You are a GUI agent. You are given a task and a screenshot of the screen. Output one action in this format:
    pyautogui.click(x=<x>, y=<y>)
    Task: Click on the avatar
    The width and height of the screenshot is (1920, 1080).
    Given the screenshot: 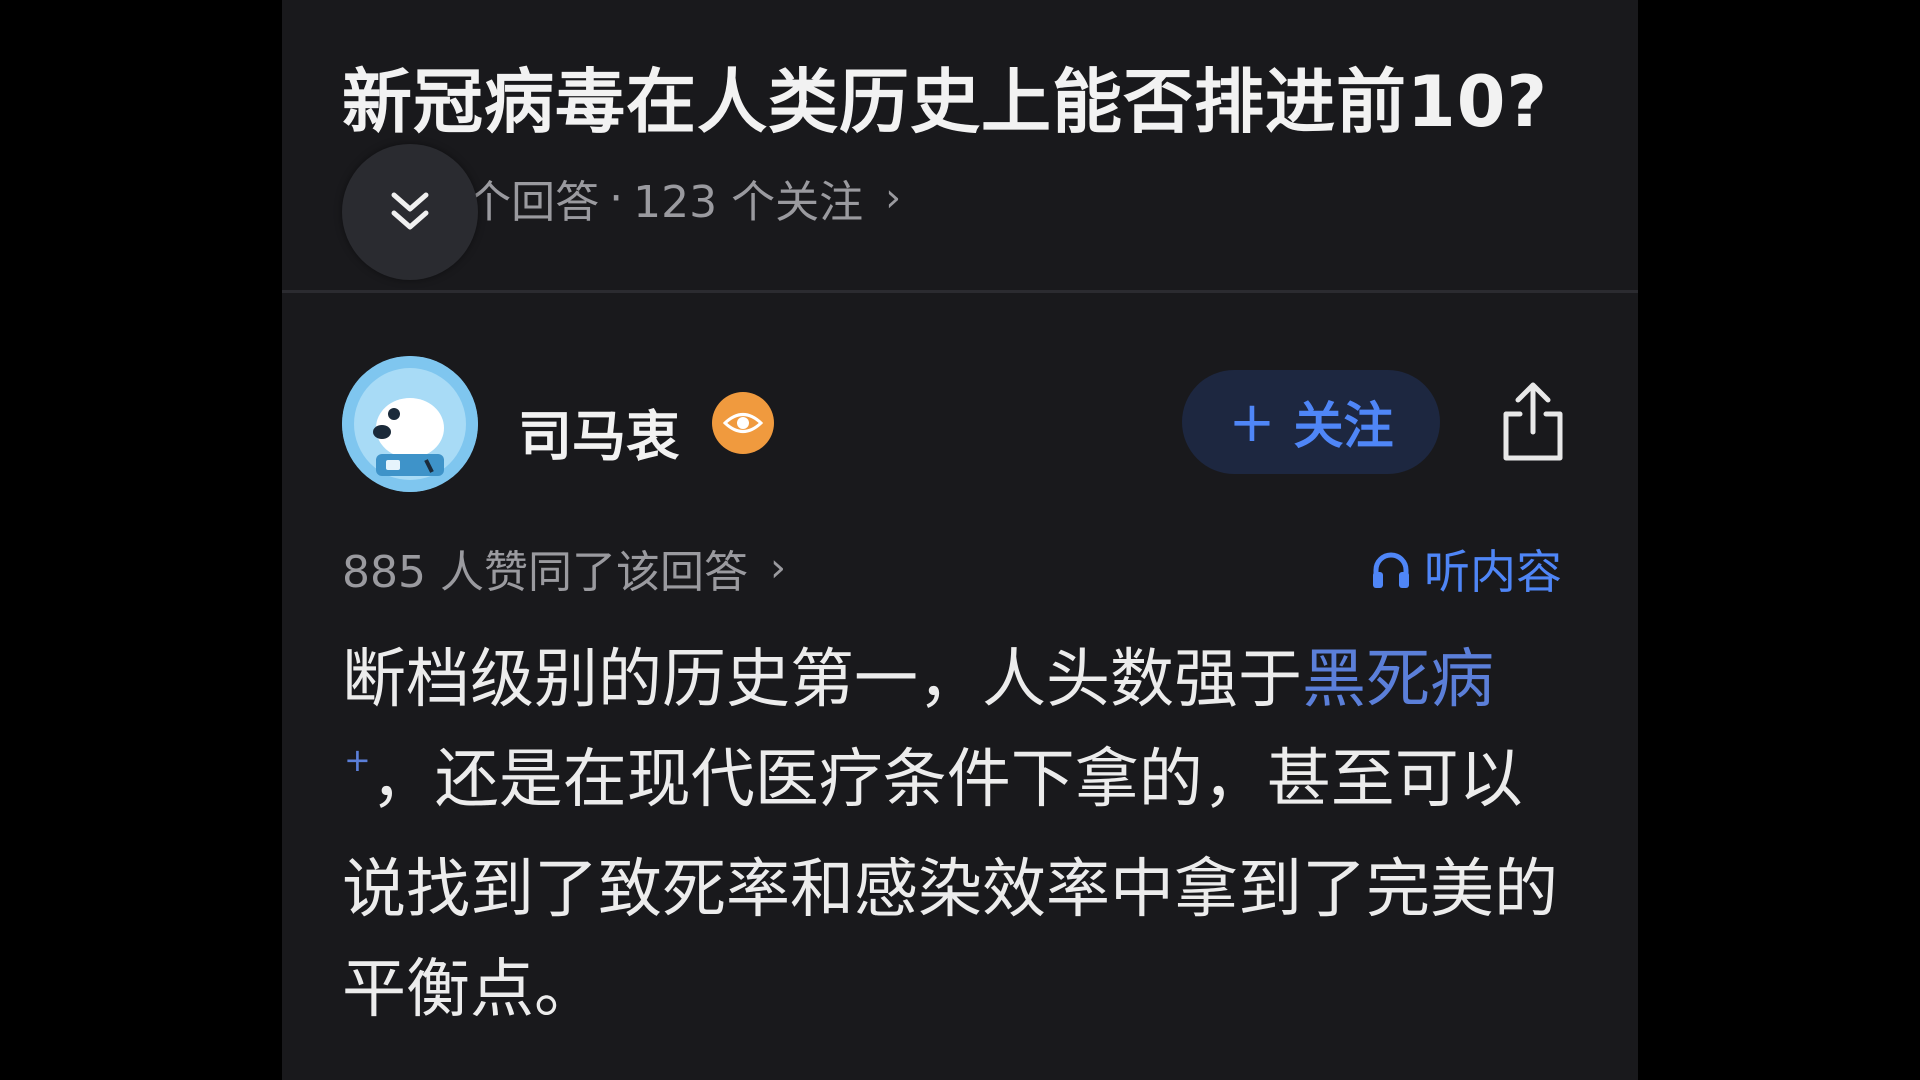 What is the action you would take?
    pyautogui.click(x=410, y=424)
    